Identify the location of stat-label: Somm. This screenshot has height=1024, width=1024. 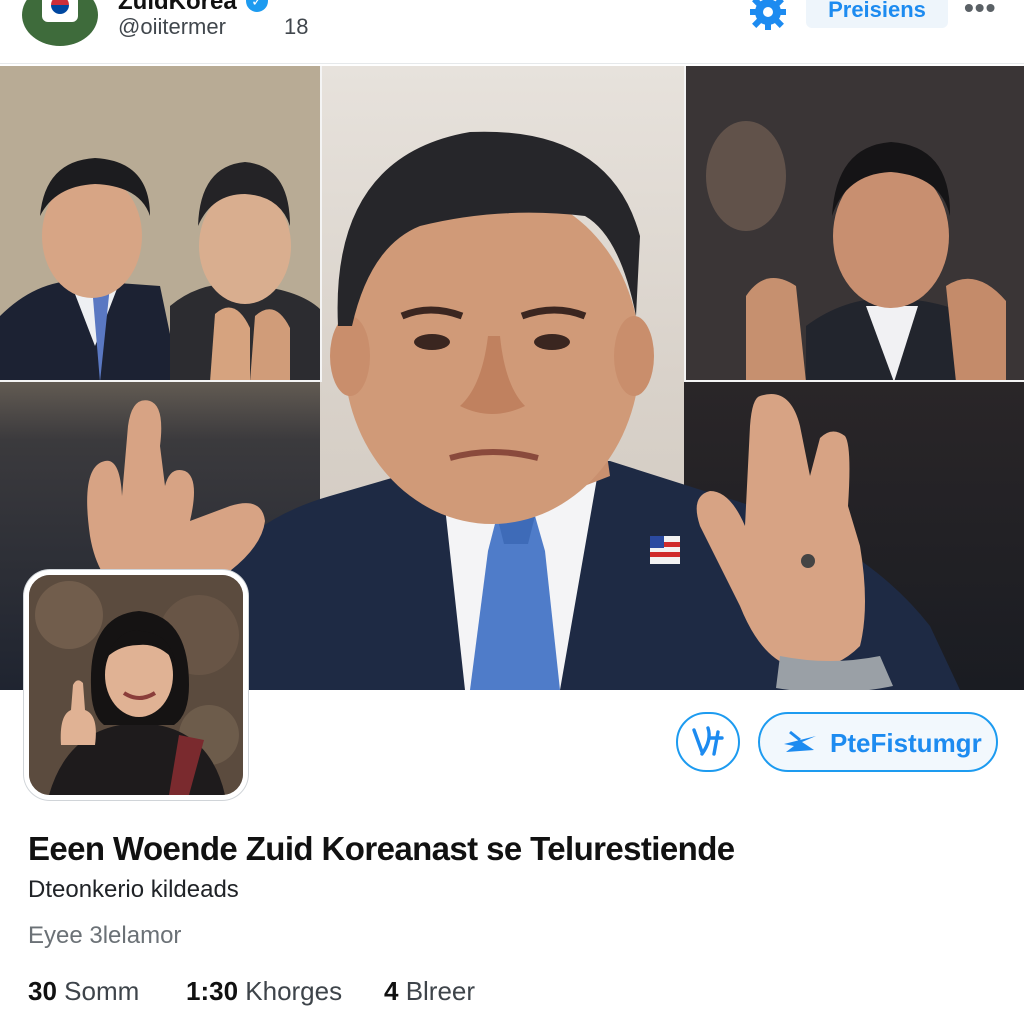
(102, 991).